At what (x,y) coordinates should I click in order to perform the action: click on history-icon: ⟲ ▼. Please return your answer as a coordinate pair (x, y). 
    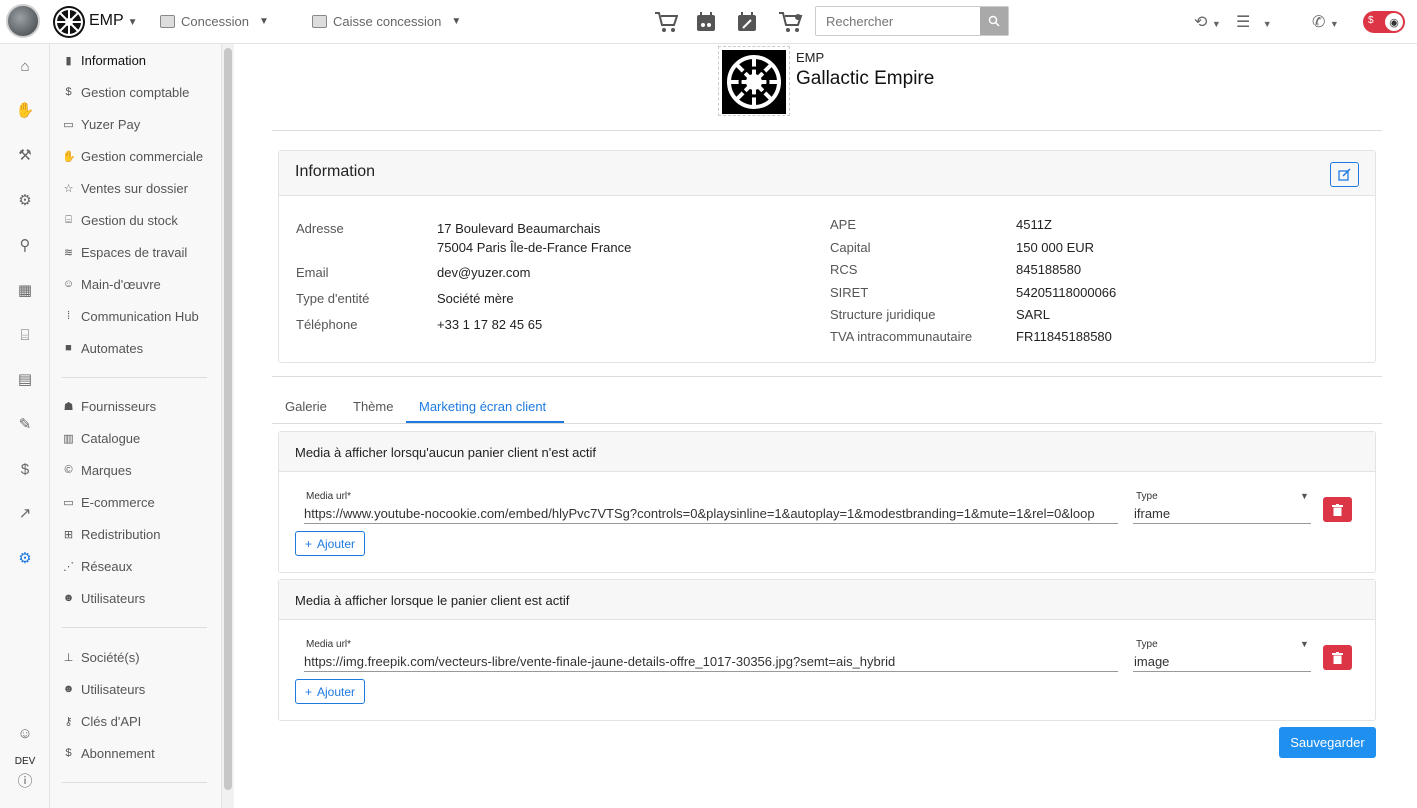
    Looking at the image, I should click on (1207, 22).